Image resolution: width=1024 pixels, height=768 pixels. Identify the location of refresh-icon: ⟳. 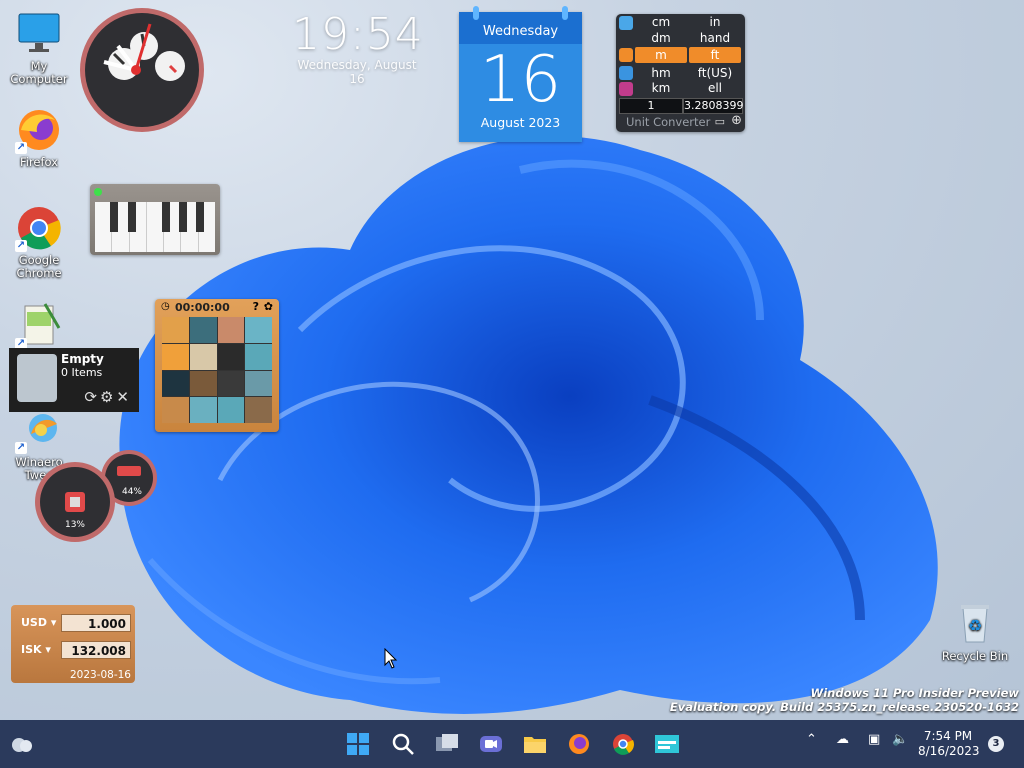
(90, 397).